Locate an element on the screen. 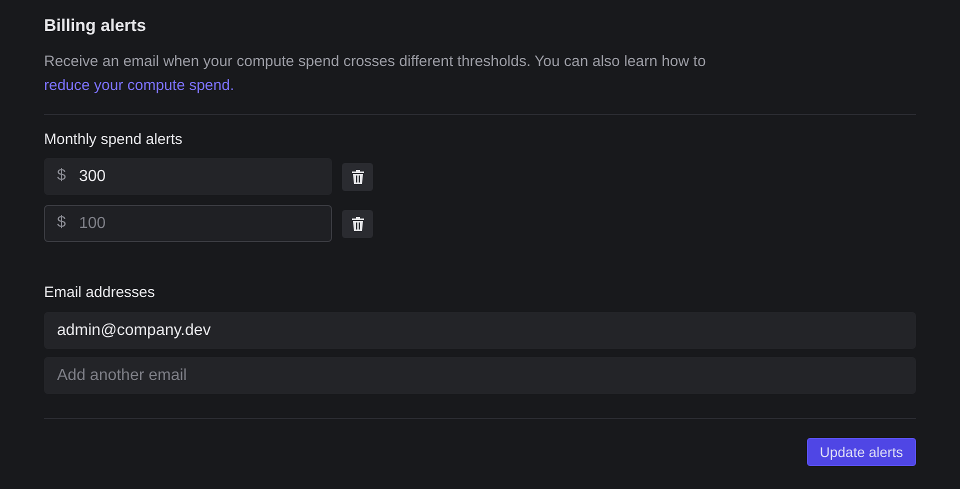  update-alerts-button: Update alerts is located at coordinates (861, 452).